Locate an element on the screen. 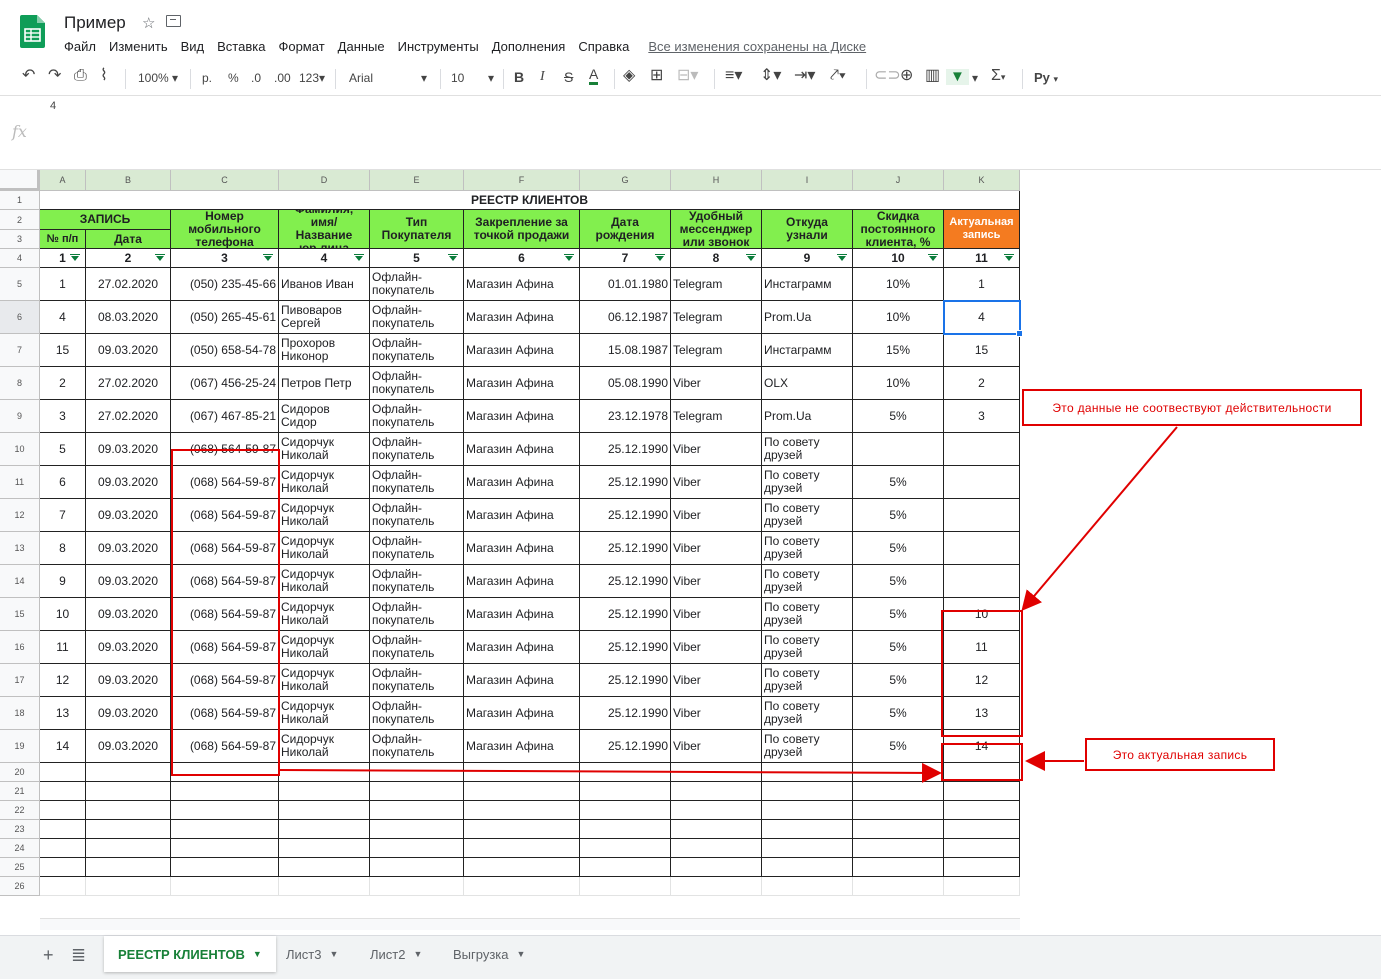 The image size is (1381, 979). cell-r14-E: Офлайн-покупатель is located at coordinates (417, 581).